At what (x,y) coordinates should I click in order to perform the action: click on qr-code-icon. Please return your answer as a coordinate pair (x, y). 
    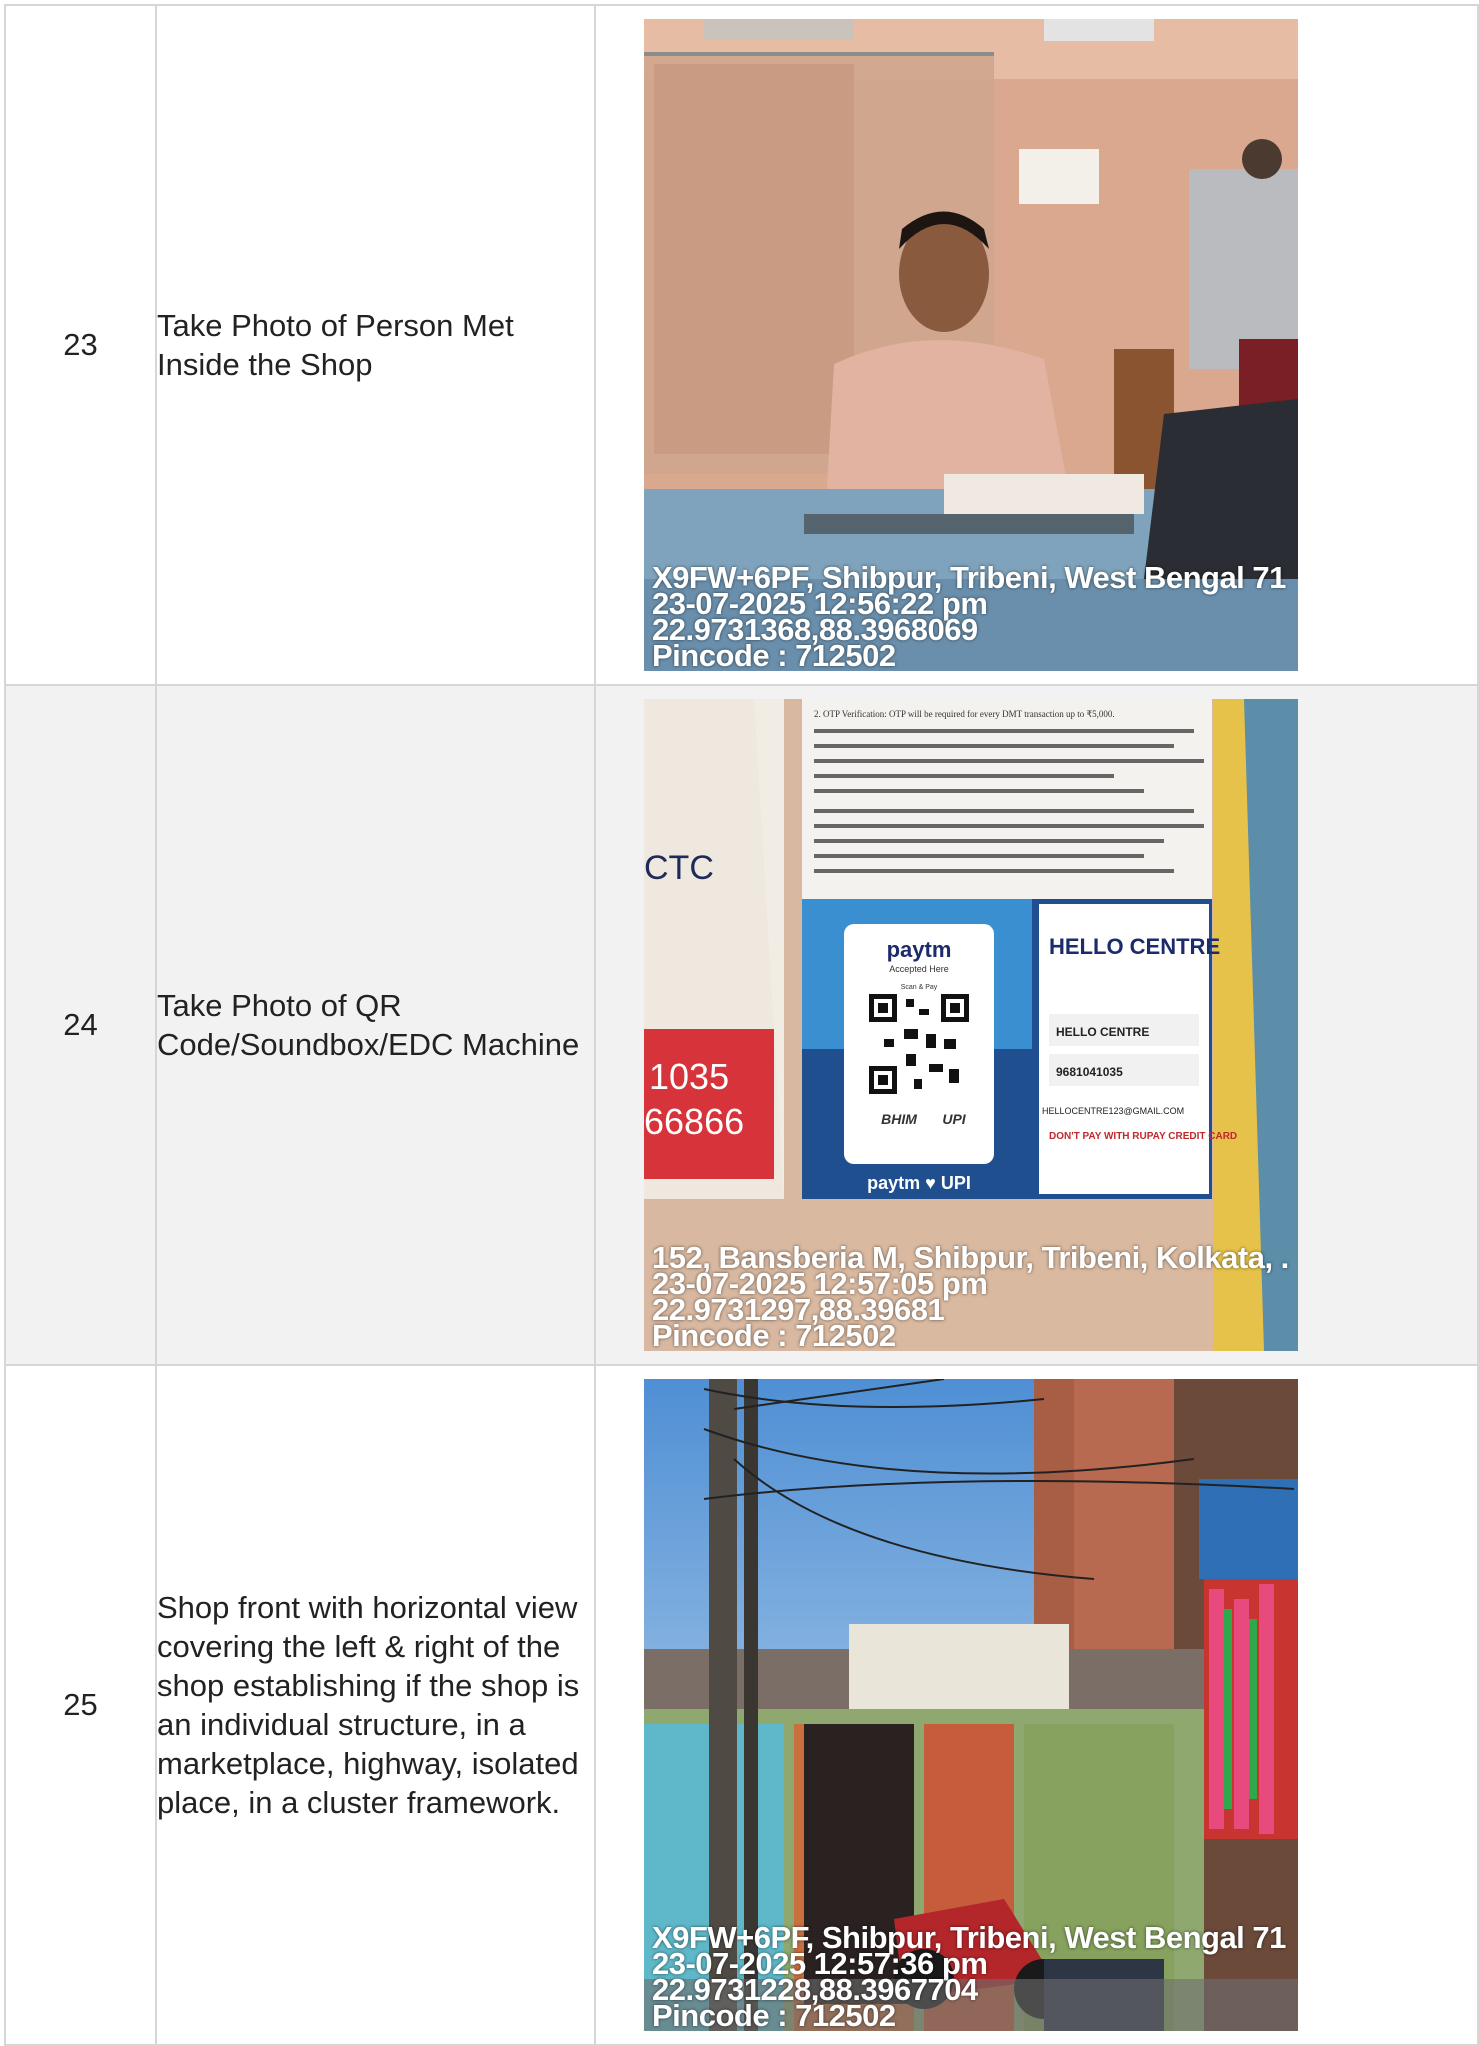
    Looking at the image, I should click on (919, 1044).